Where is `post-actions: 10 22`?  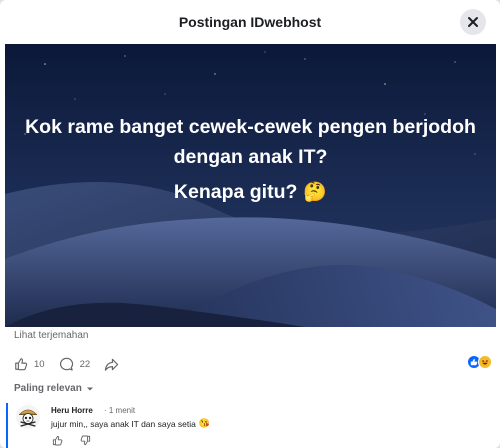
post-actions: 10 22 is located at coordinates (76, 364).